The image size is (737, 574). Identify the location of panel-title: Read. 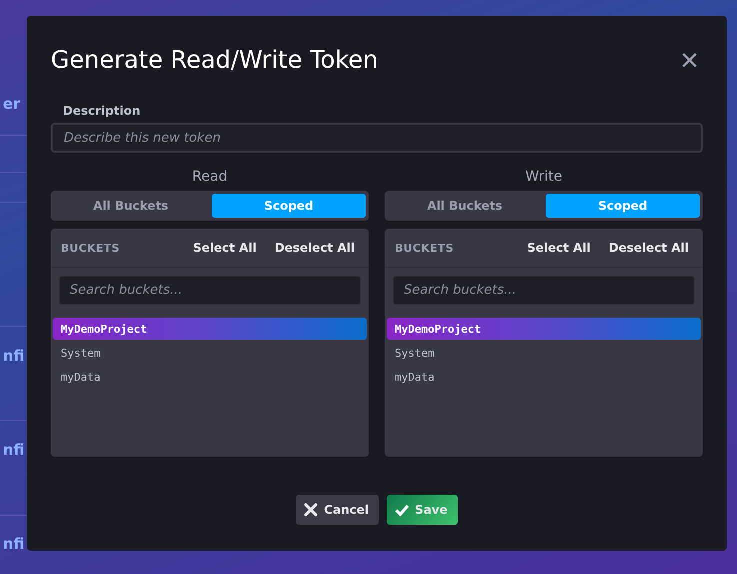
(210, 178).